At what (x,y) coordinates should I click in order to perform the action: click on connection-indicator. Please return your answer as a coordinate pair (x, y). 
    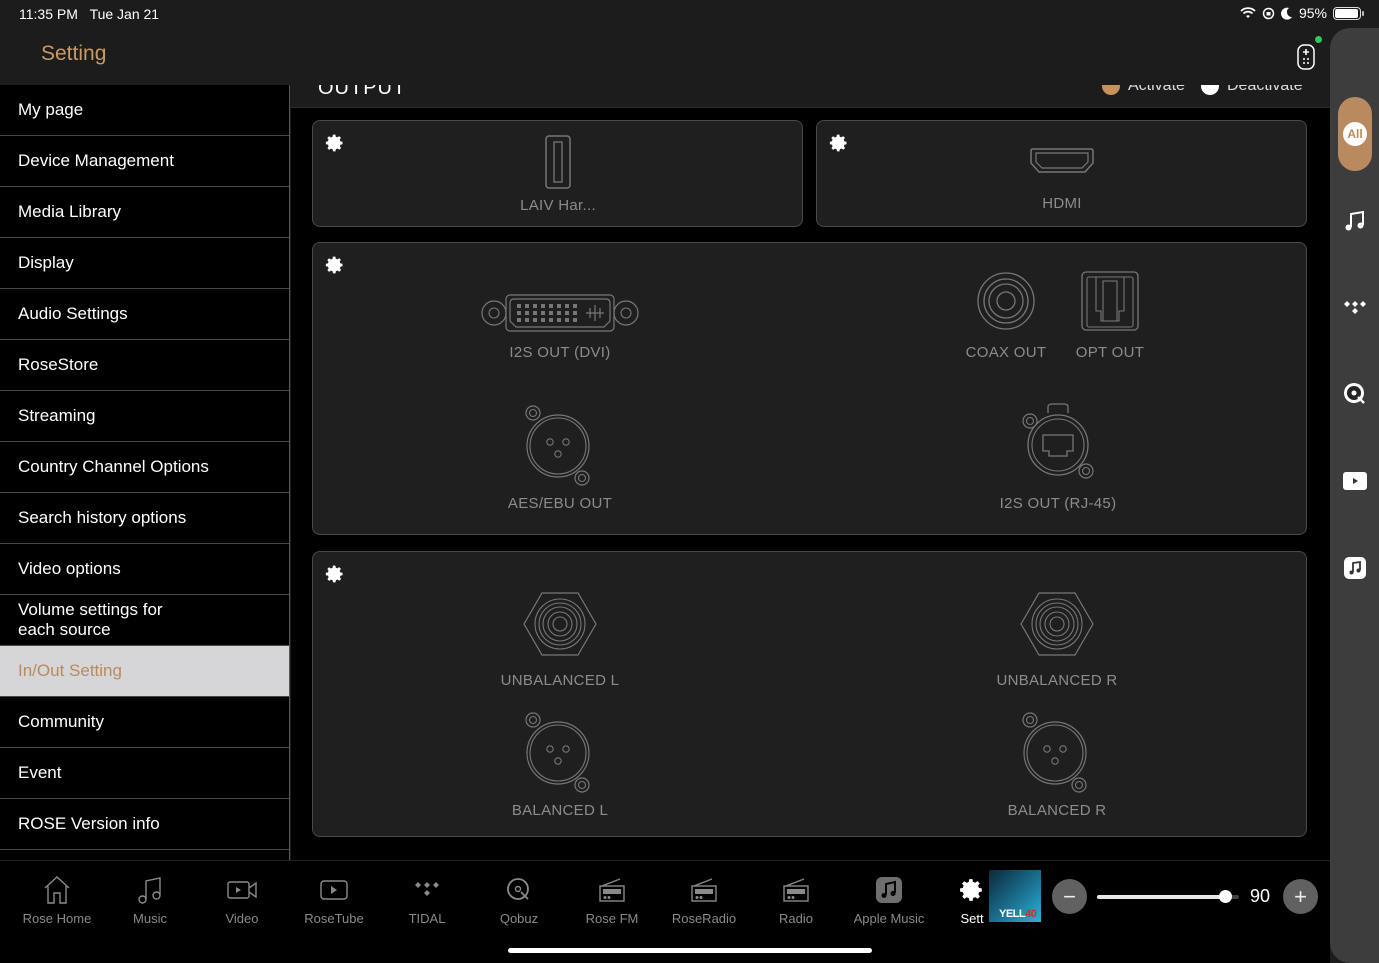
    Looking at the image, I should click on (1318, 39).